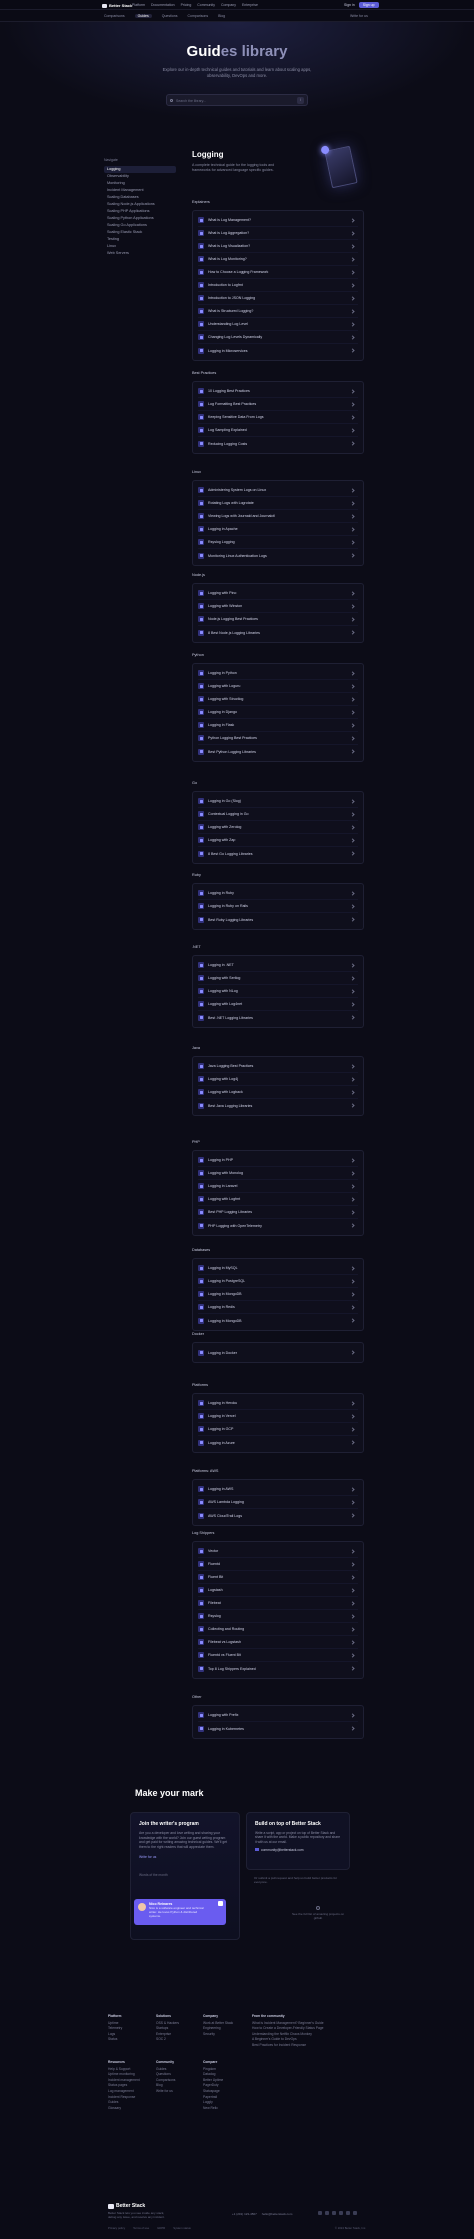 This screenshot has width=474, height=2239. I want to click on guide-row: Best Python Logging Libraries, so click(278, 751).